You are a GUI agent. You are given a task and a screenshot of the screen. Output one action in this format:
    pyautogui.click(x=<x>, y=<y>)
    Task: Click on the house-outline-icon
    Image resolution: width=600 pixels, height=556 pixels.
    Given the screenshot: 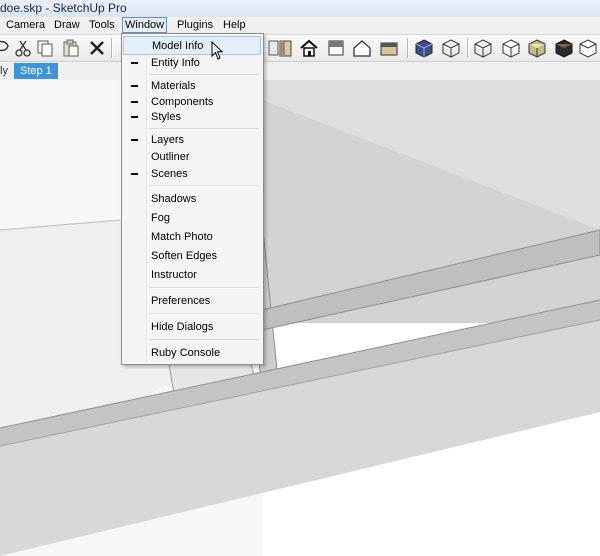 What is the action you would take?
    pyautogui.click(x=362, y=48)
    